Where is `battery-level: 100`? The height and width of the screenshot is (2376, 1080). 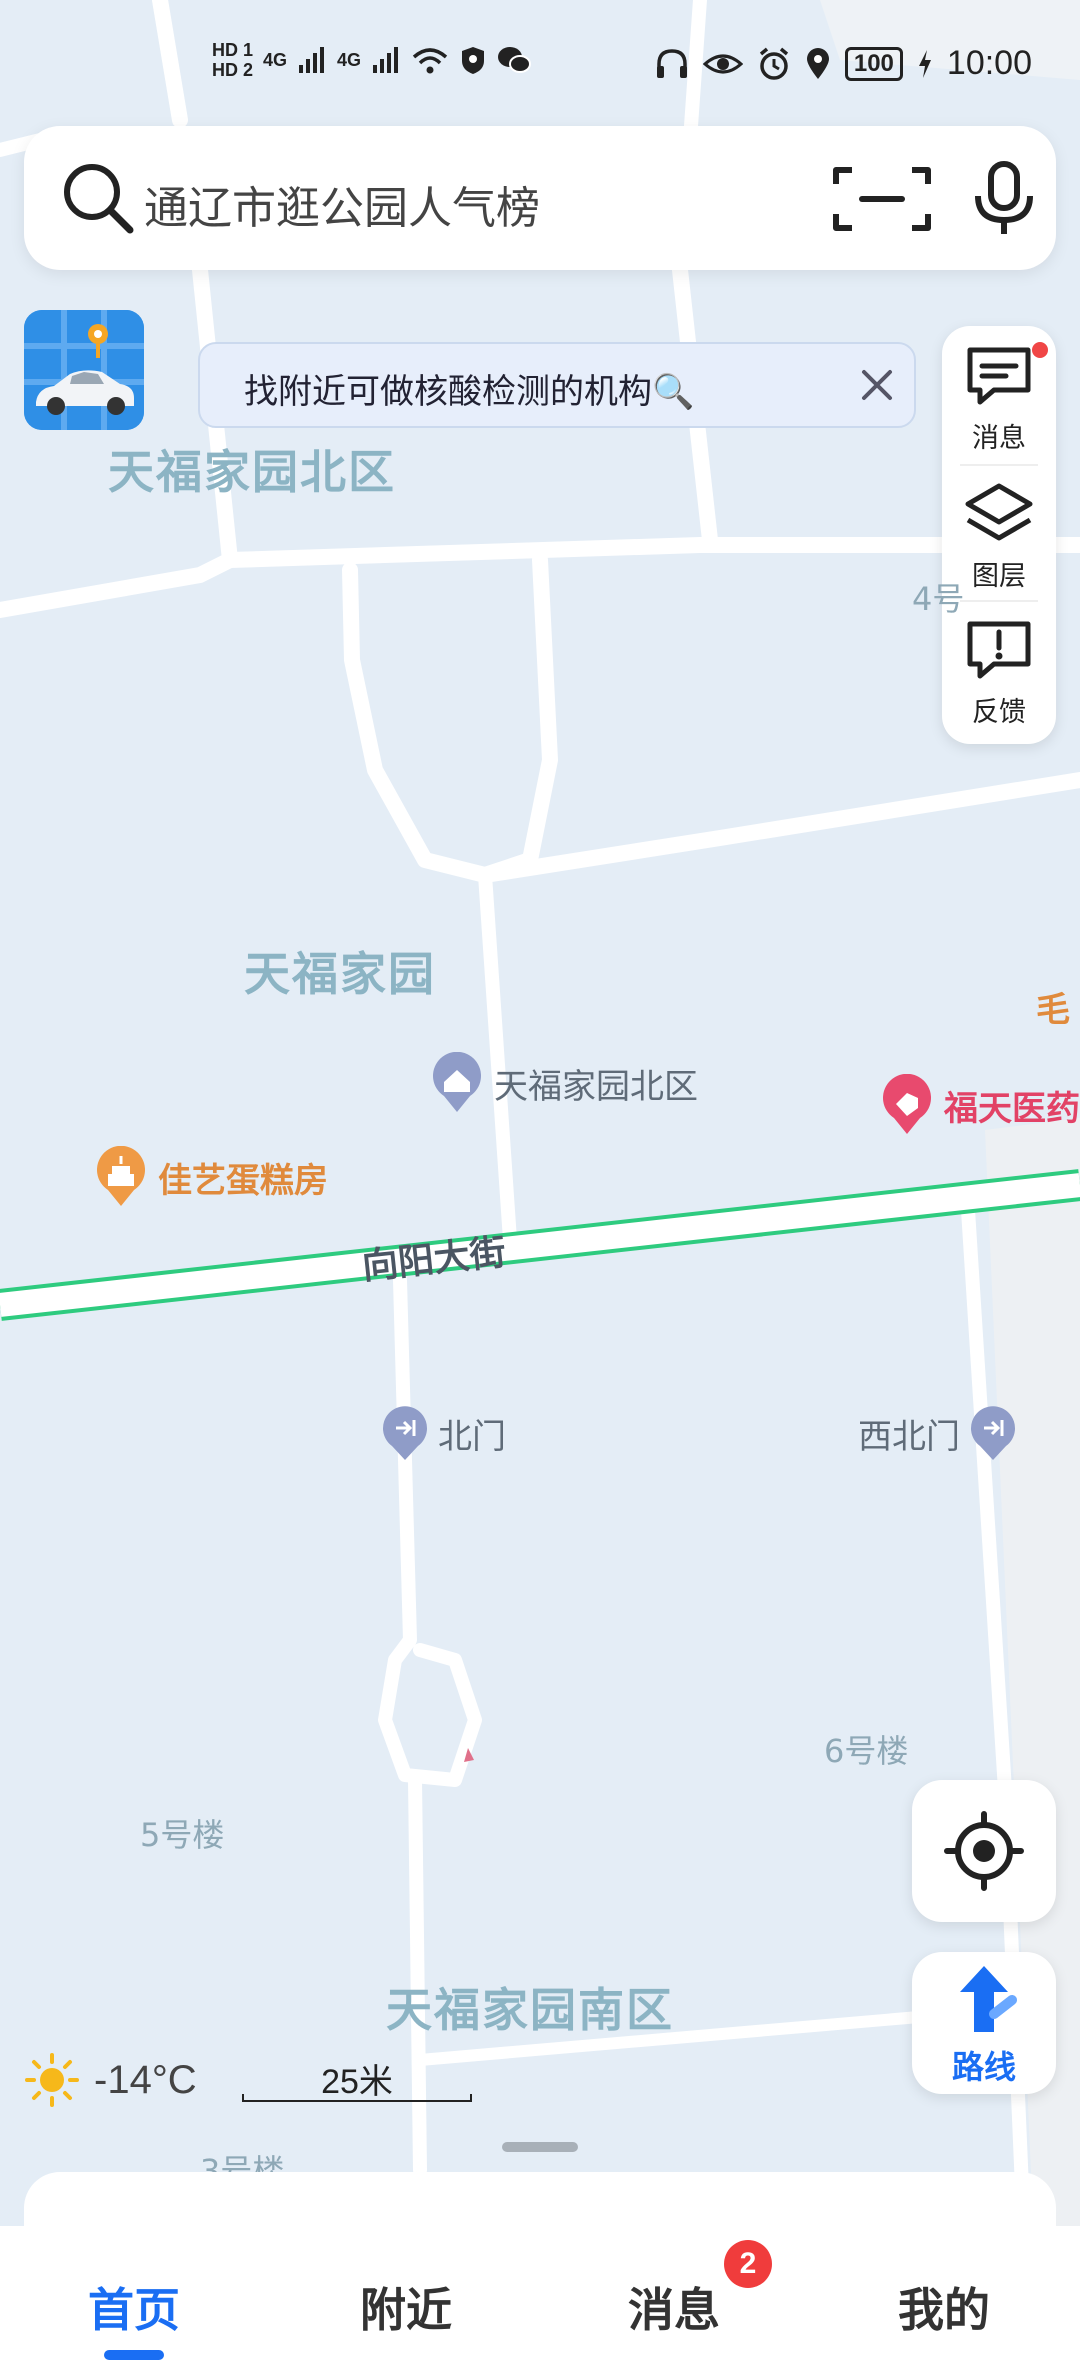
battery-level: 100 is located at coordinates (873, 63).